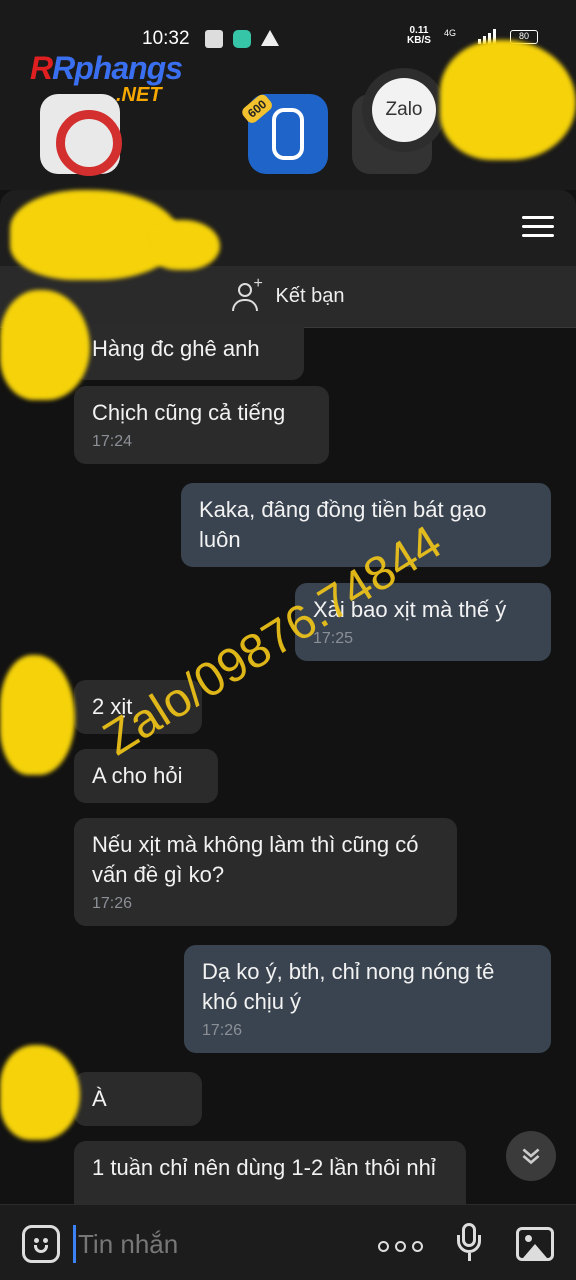 Image resolution: width=576 pixels, height=1280 pixels. I want to click on zalo-icon: Zalo, so click(404, 110).